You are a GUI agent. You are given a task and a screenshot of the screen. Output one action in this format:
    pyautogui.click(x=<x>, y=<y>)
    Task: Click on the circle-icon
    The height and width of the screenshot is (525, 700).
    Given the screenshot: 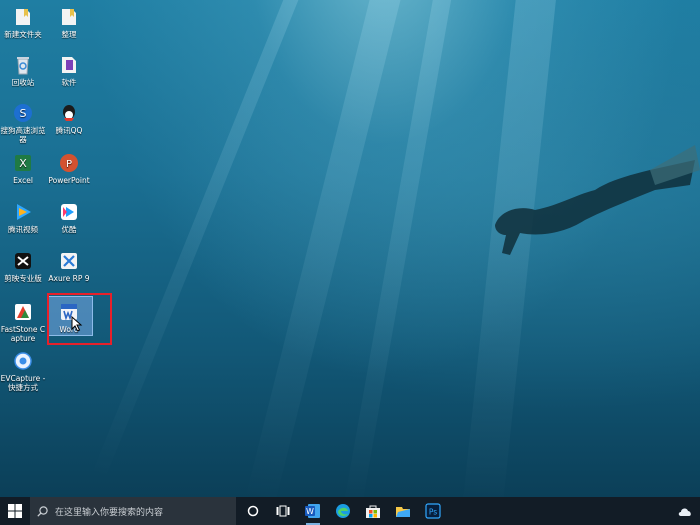 What is the action you would take?
    pyautogui.click(x=253, y=511)
    